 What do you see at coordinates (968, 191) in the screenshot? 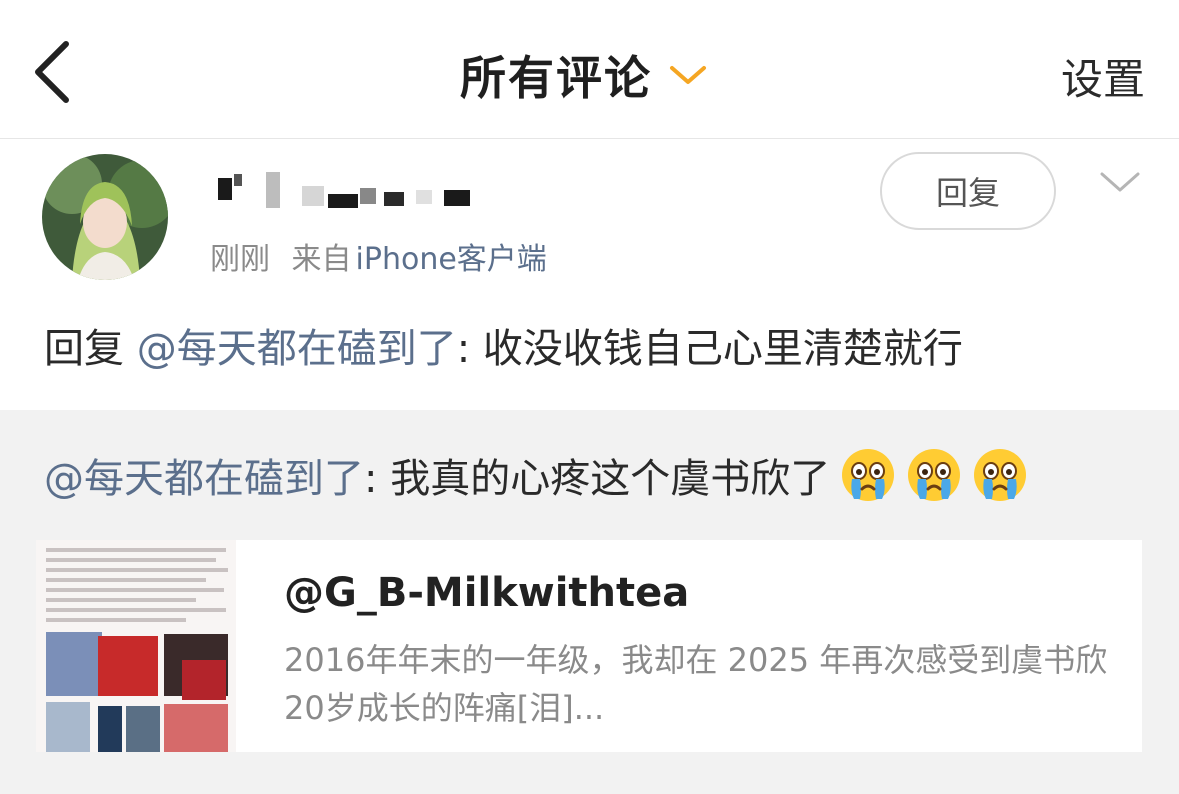
I see `reply-button: 回复` at bounding box center [968, 191].